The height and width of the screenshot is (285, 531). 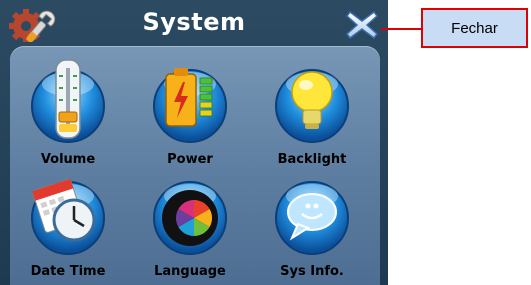 What do you see at coordinates (68, 101) in the screenshot?
I see `volume-slider-icon` at bounding box center [68, 101].